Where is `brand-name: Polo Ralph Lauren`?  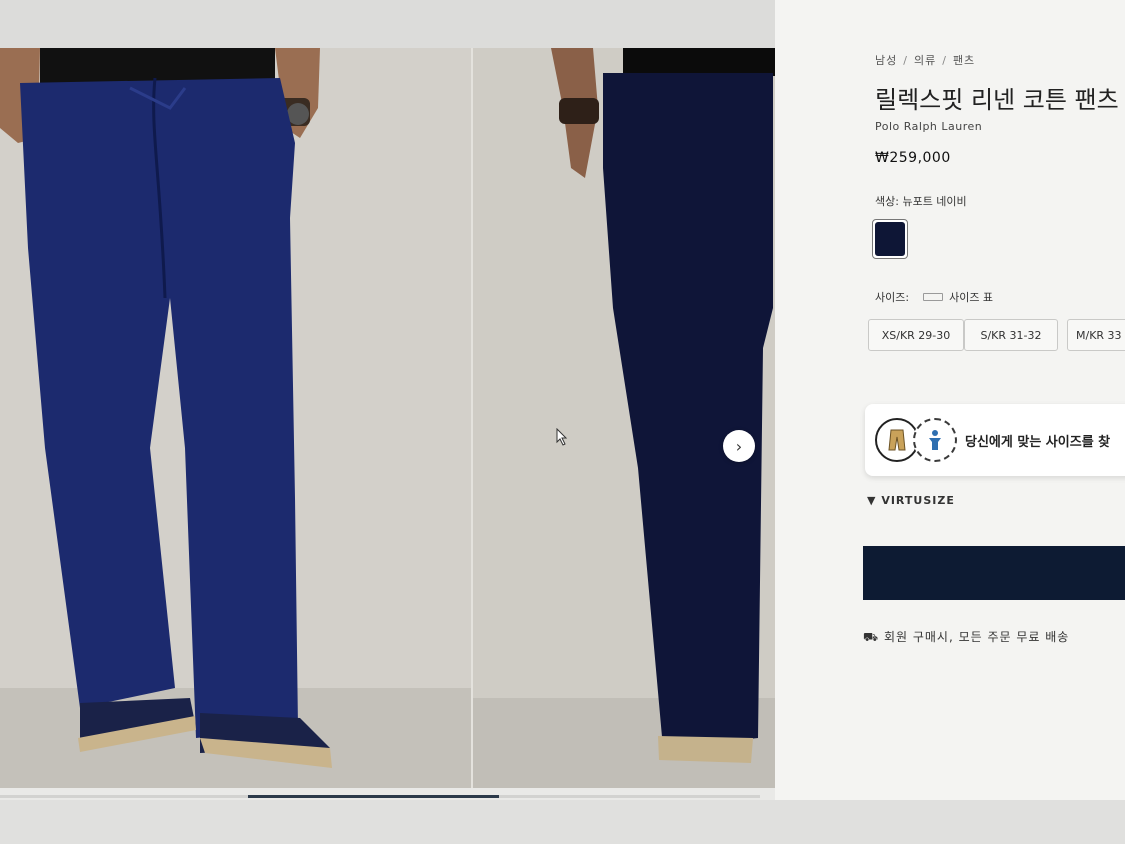
brand-name: Polo Ralph Lauren is located at coordinates (928, 126).